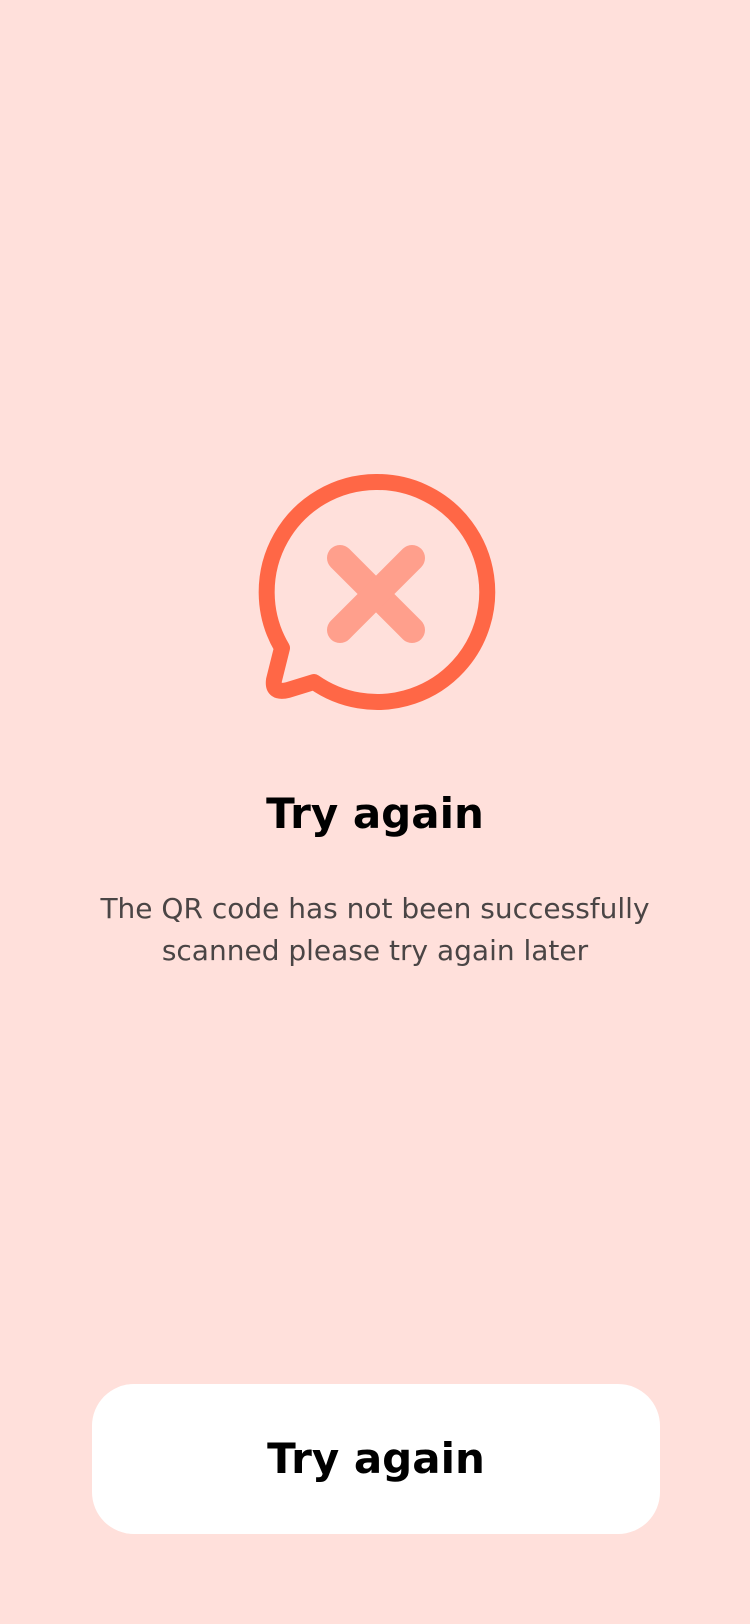 The image size is (750, 1624). I want to click on try-again-button-label: Try again, so click(376, 1458).